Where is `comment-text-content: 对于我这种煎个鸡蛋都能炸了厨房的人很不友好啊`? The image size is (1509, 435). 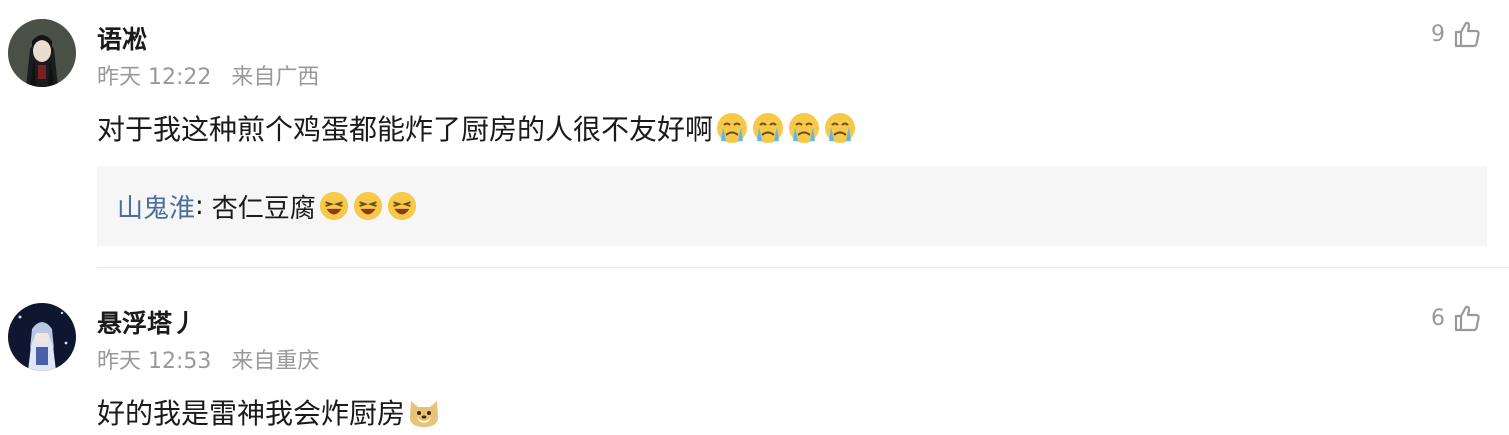 comment-text-content: 对于我这种煎个鸡蛋都能炸了厨房的人很不友好啊 is located at coordinates (405, 129).